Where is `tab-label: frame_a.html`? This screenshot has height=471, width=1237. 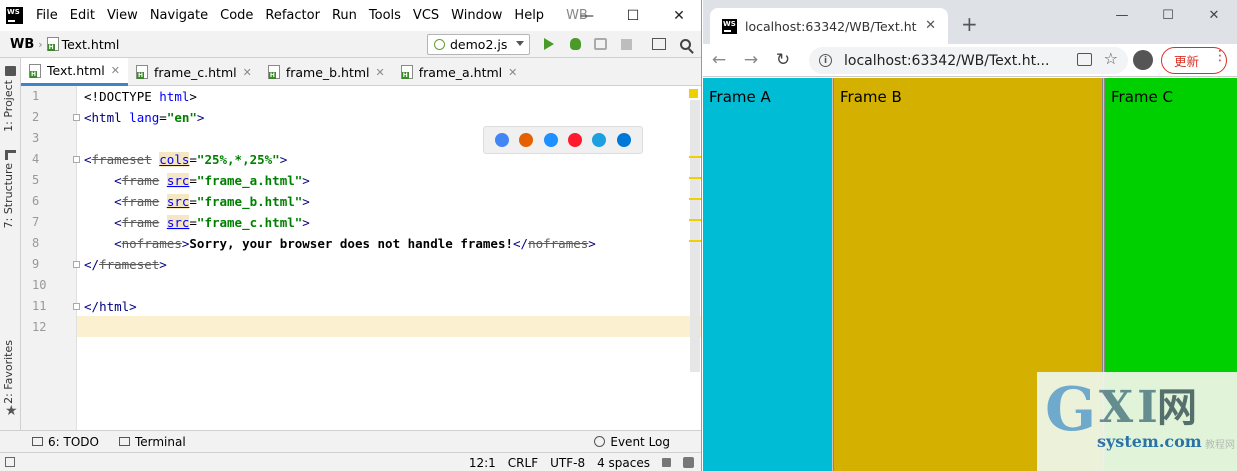
tab-label: frame_a.html is located at coordinates (460, 72).